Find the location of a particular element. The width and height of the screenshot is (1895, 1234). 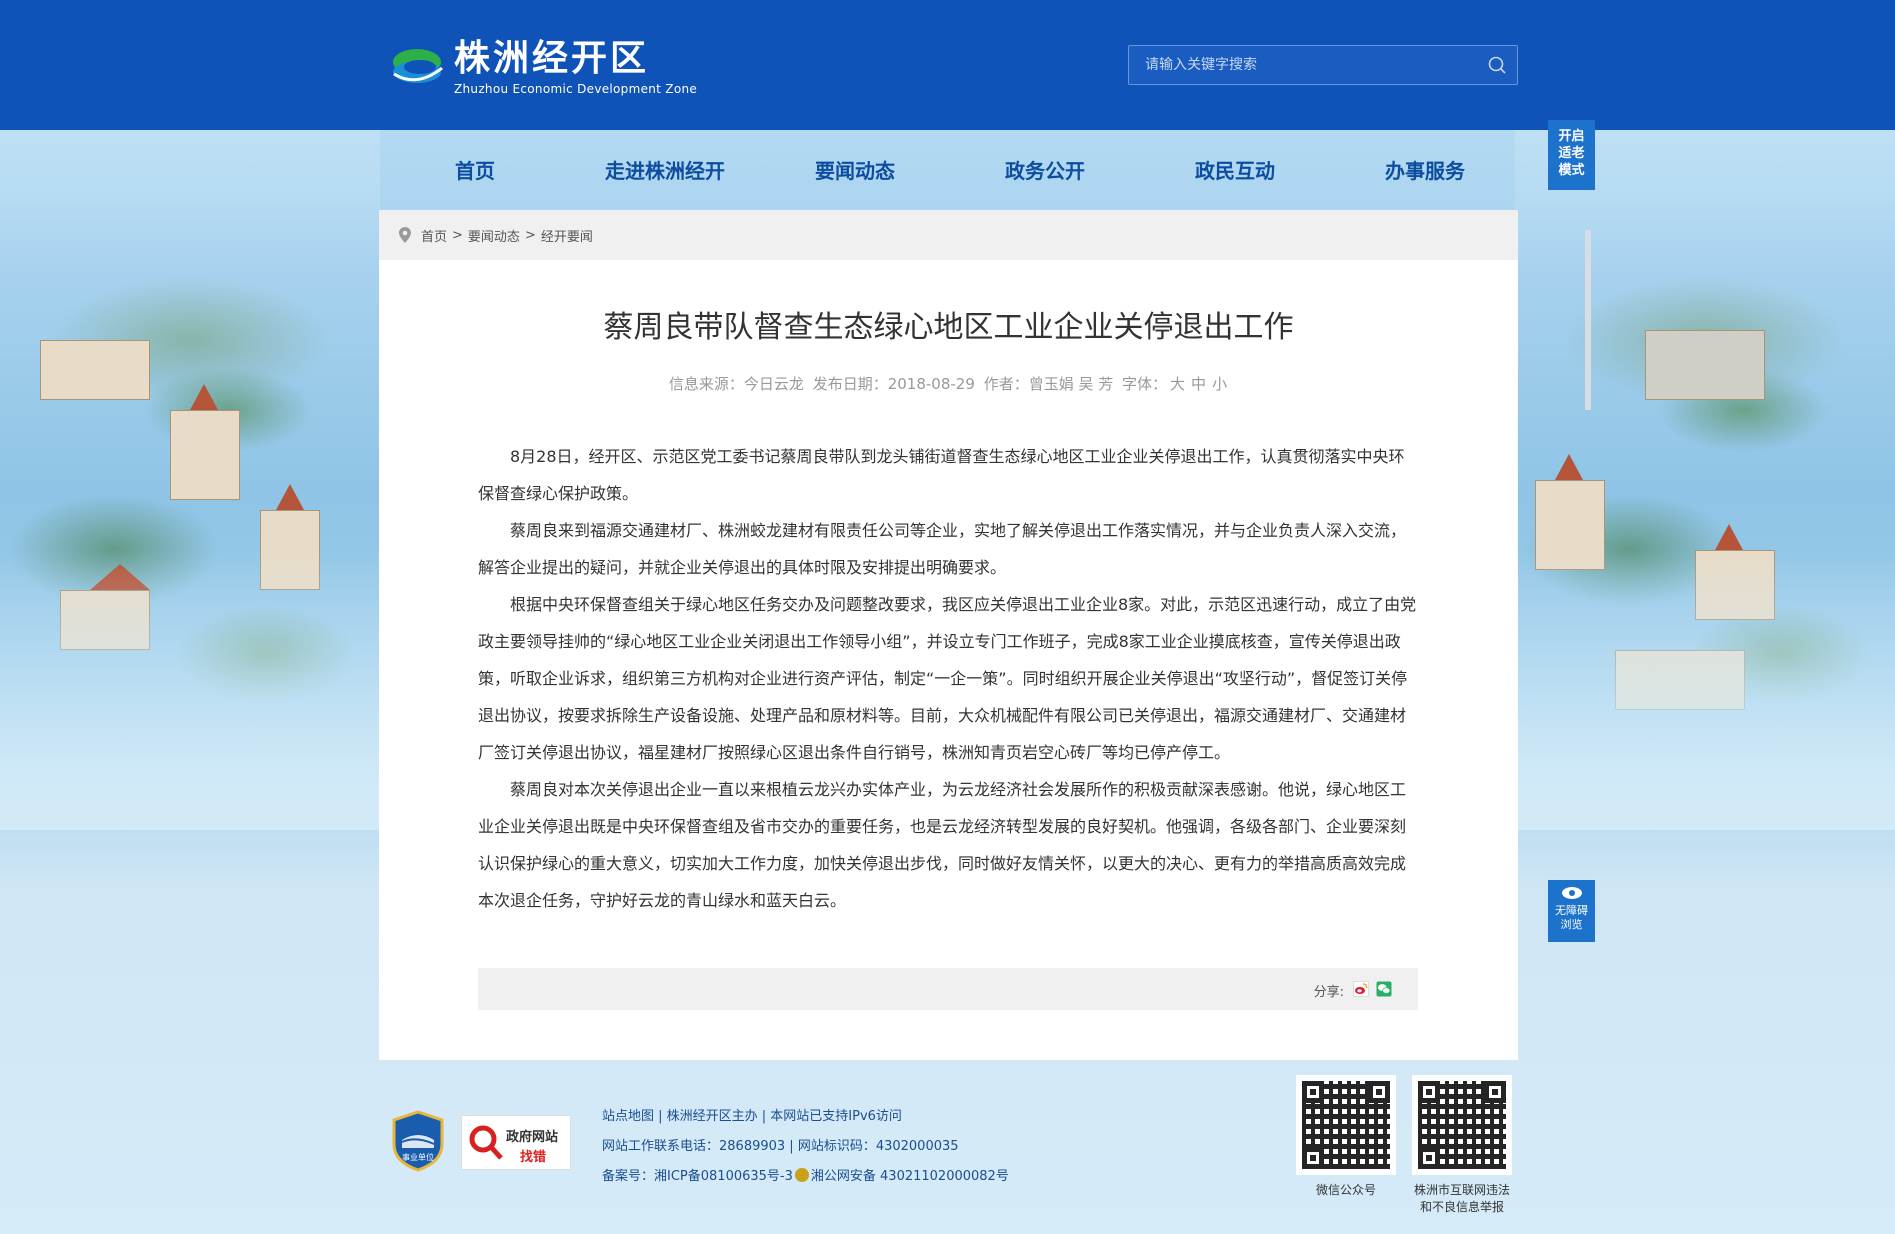

nav-interaction: 政民互动 is located at coordinates (1235, 171).